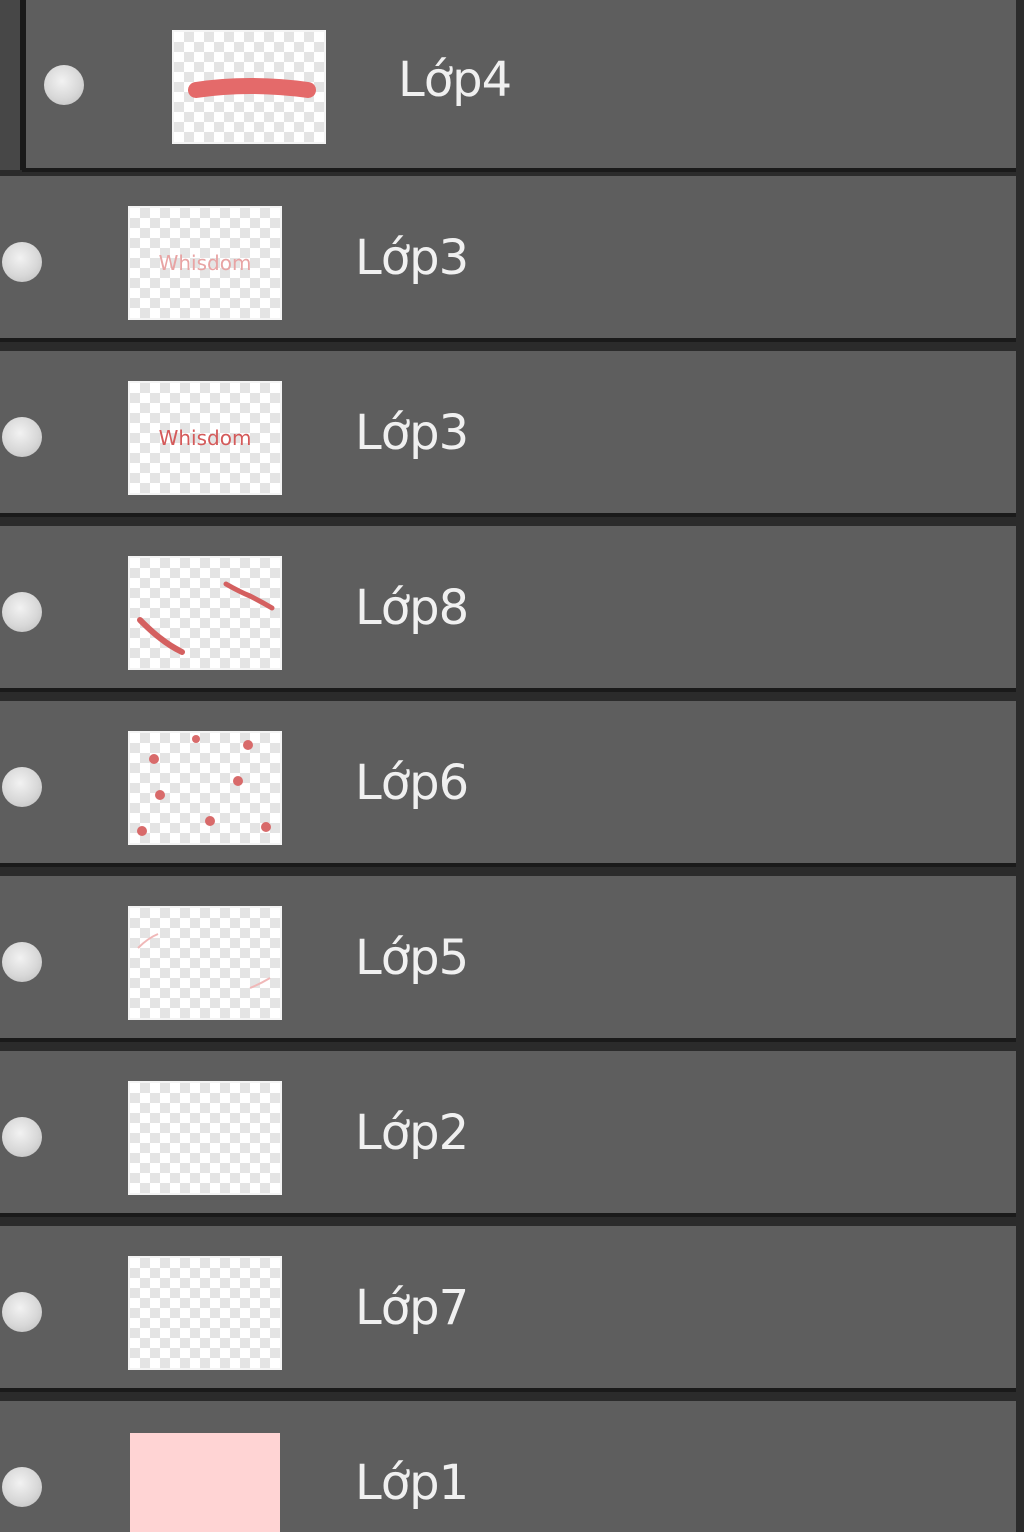 This screenshot has height=1532, width=1024. Describe the element at coordinates (508, 609) in the screenshot. I see `layer-row-lop8: Lớp8` at that location.